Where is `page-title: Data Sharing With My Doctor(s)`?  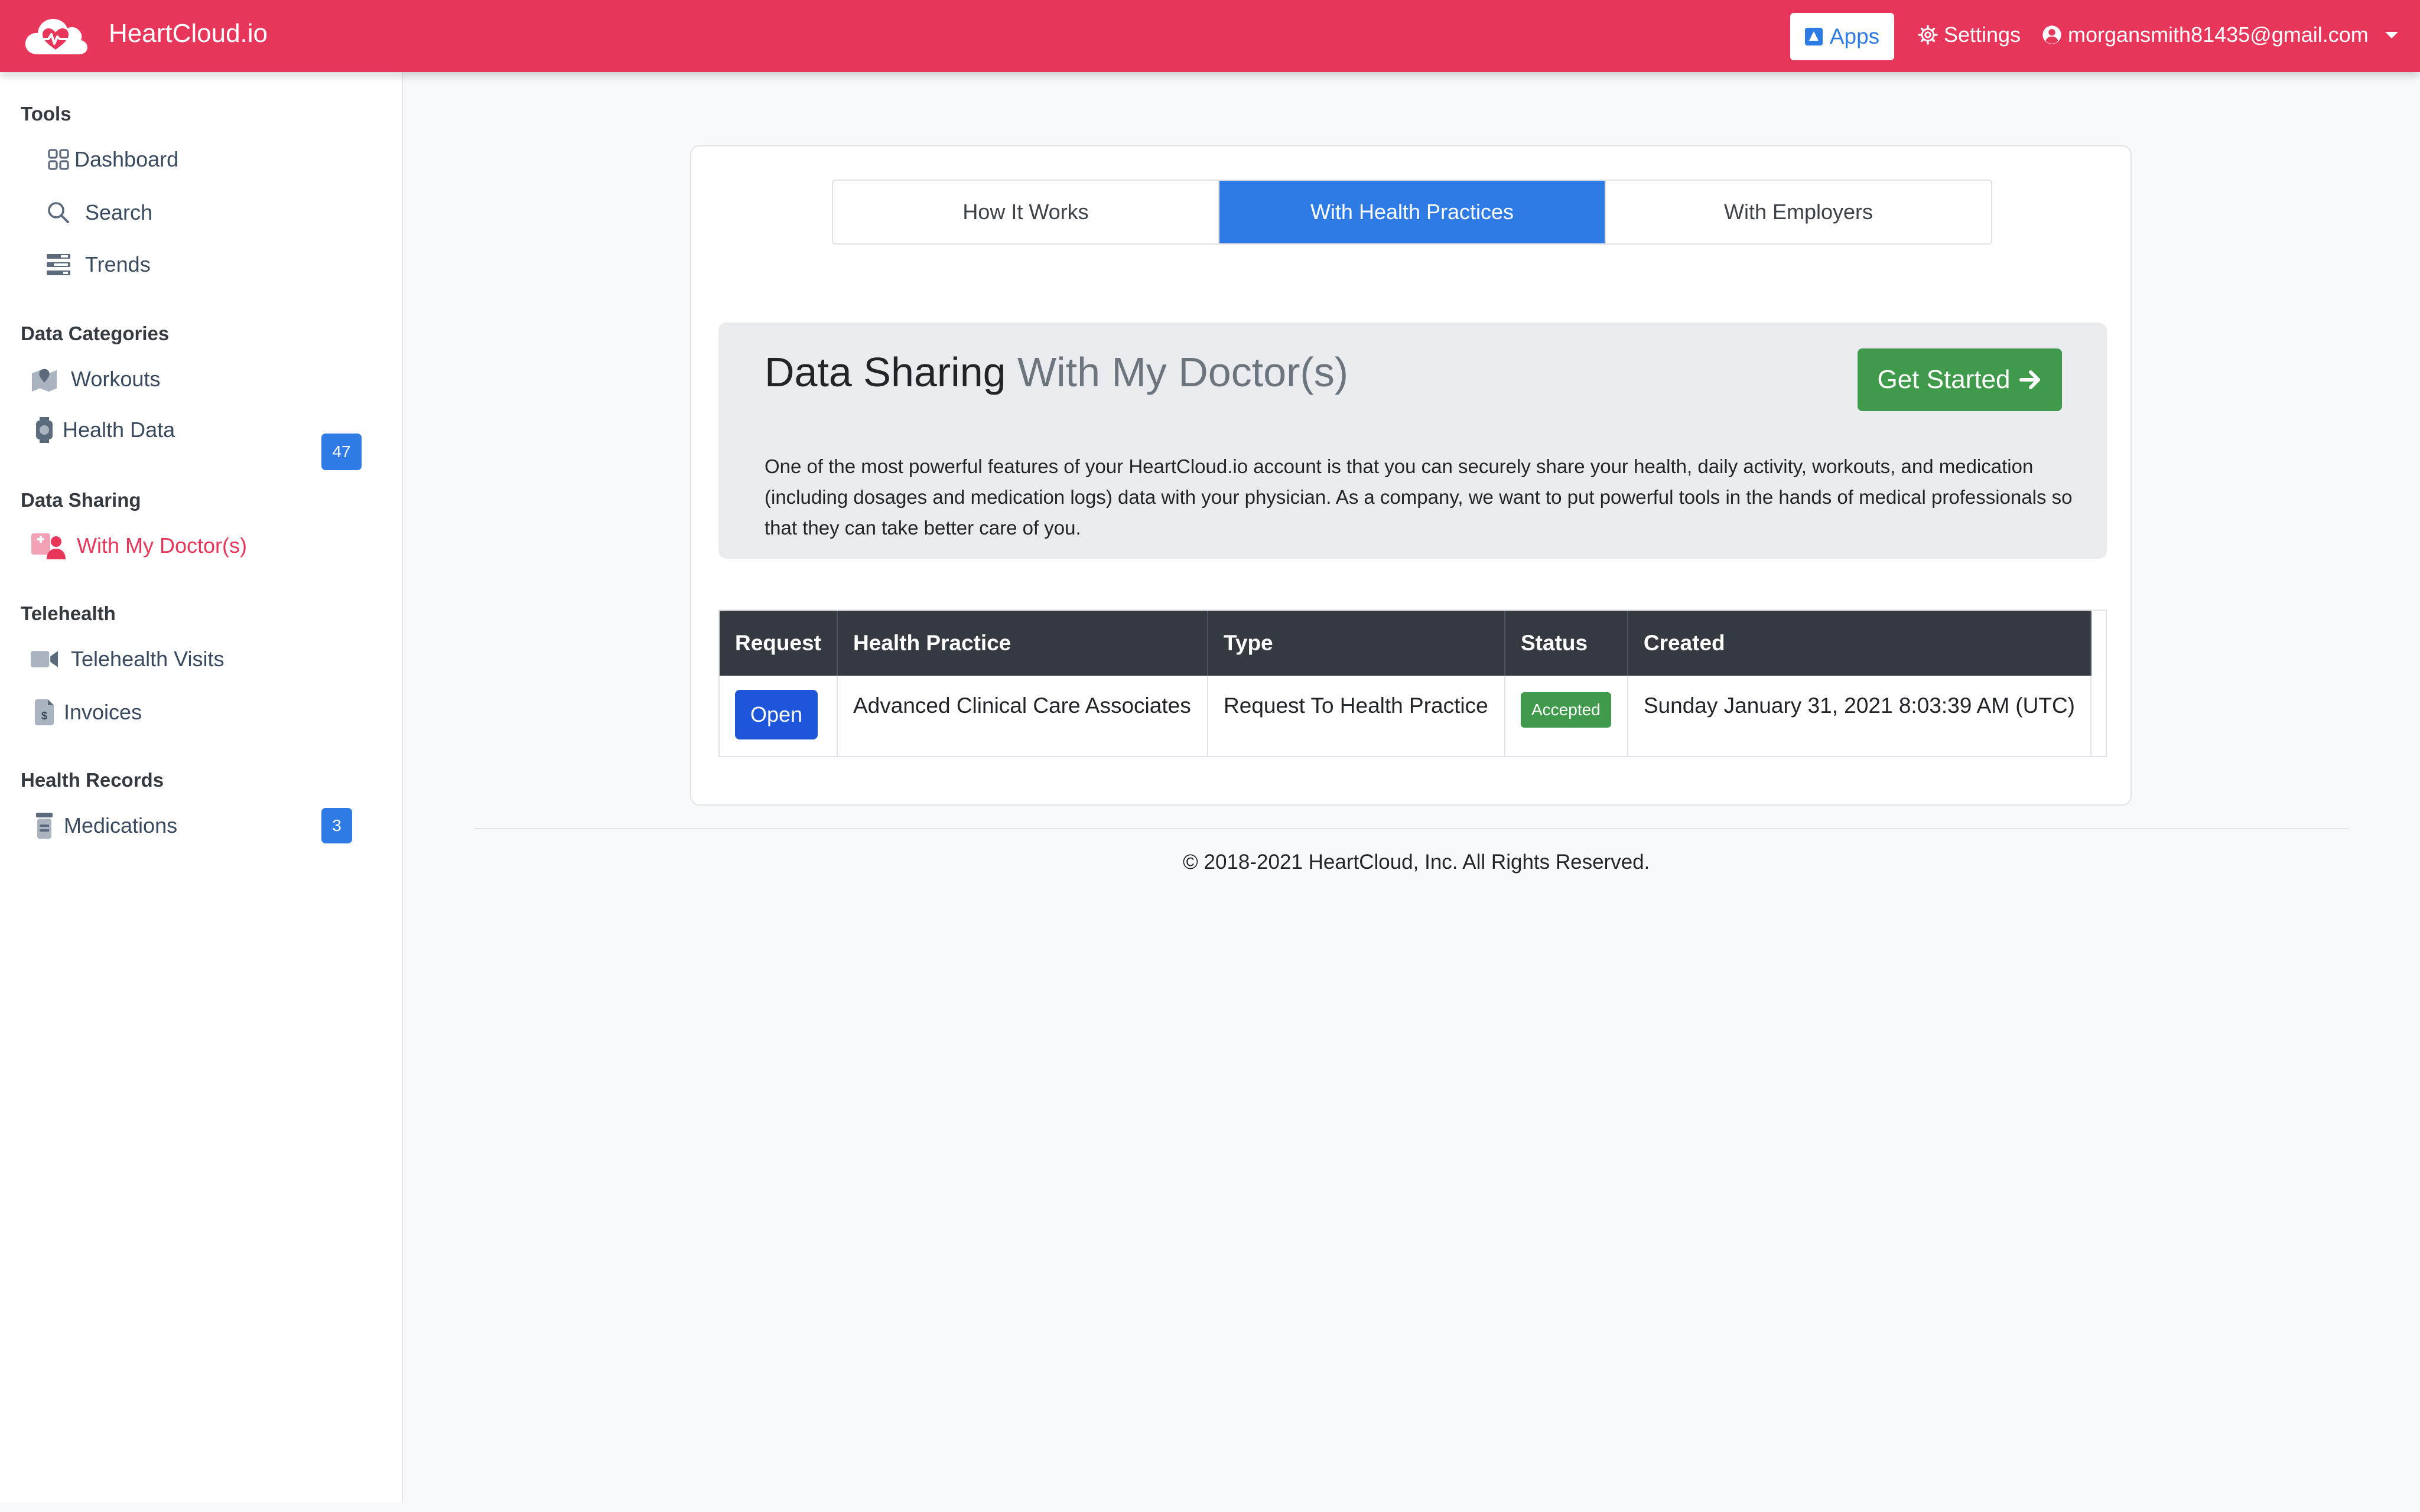
page-title: Data Sharing With My Doctor(s) is located at coordinates (1056, 372).